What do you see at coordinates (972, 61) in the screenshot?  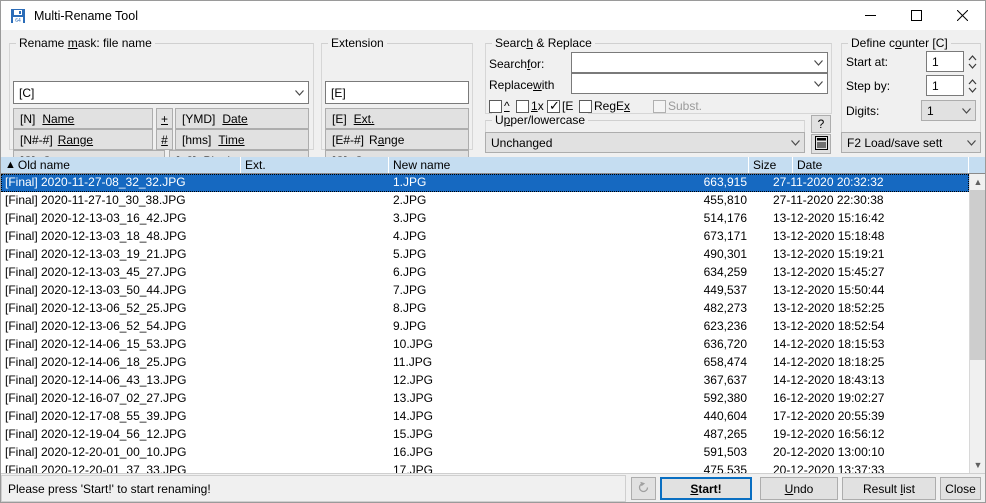 I see `start-at-spinner` at bounding box center [972, 61].